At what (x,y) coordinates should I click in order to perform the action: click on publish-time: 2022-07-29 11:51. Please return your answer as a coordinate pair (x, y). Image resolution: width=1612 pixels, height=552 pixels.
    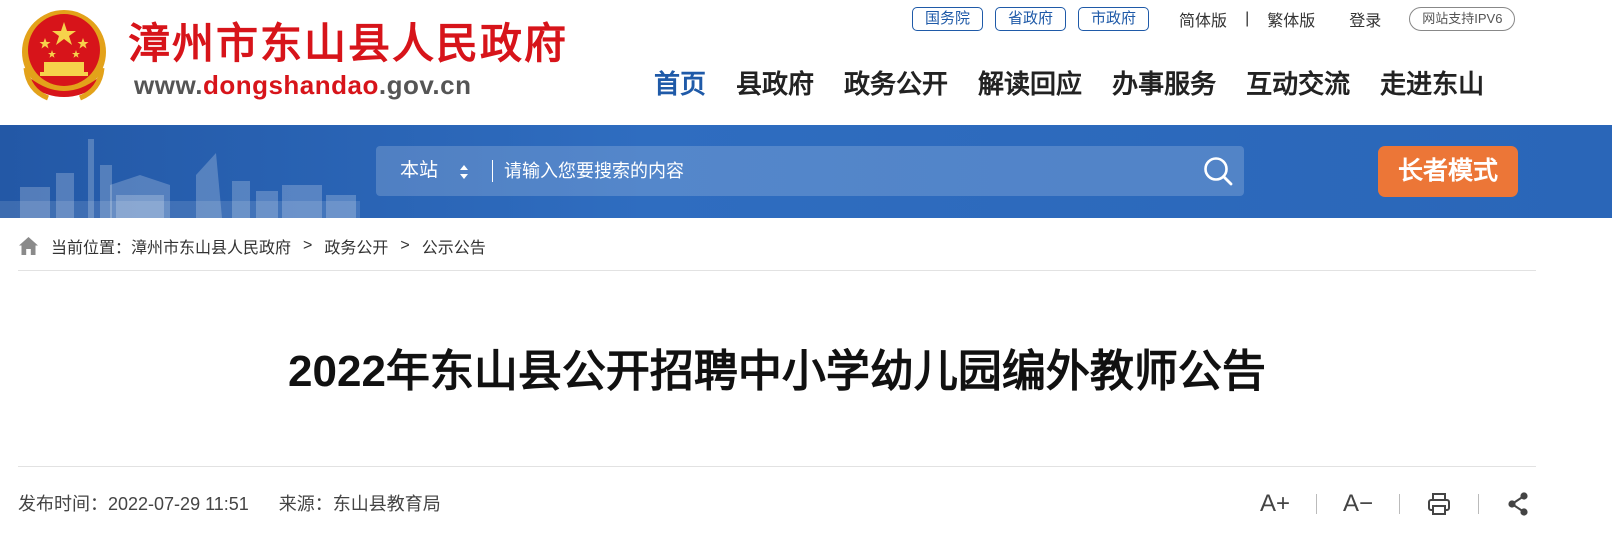
    Looking at the image, I should click on (178, 504).